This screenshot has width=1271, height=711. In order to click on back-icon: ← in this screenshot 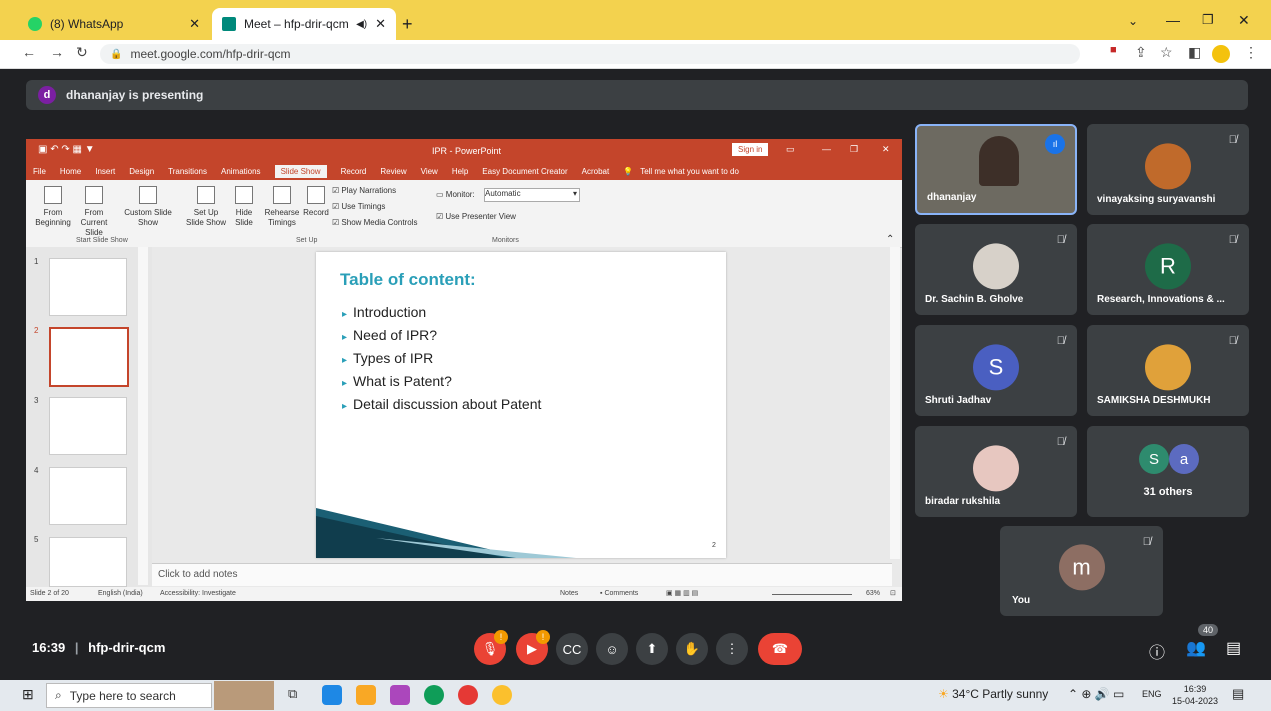, I will do `click(29, 52)`.